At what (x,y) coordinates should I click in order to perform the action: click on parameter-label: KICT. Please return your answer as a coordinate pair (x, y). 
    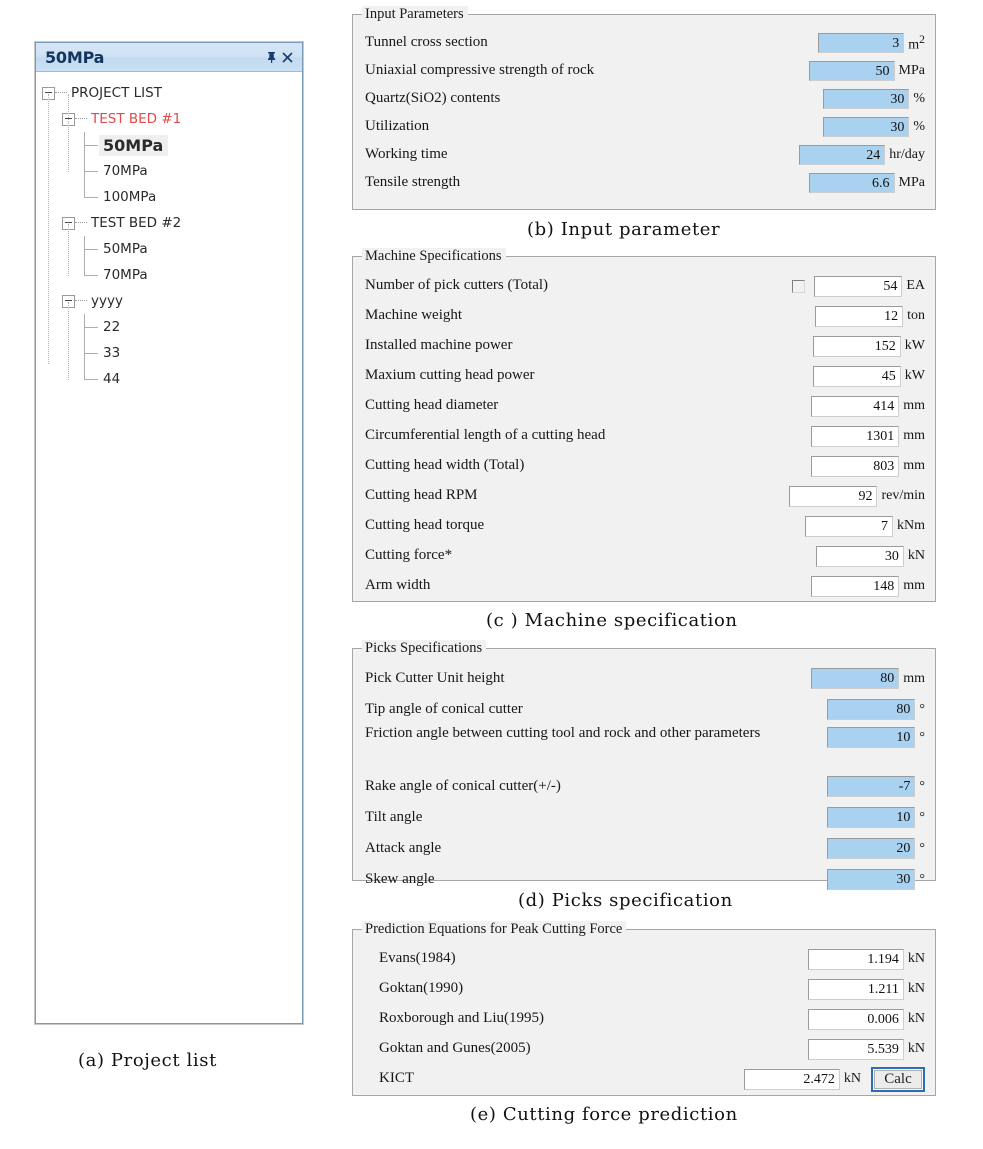
    Looking at the image, I should click on (396, 1078).